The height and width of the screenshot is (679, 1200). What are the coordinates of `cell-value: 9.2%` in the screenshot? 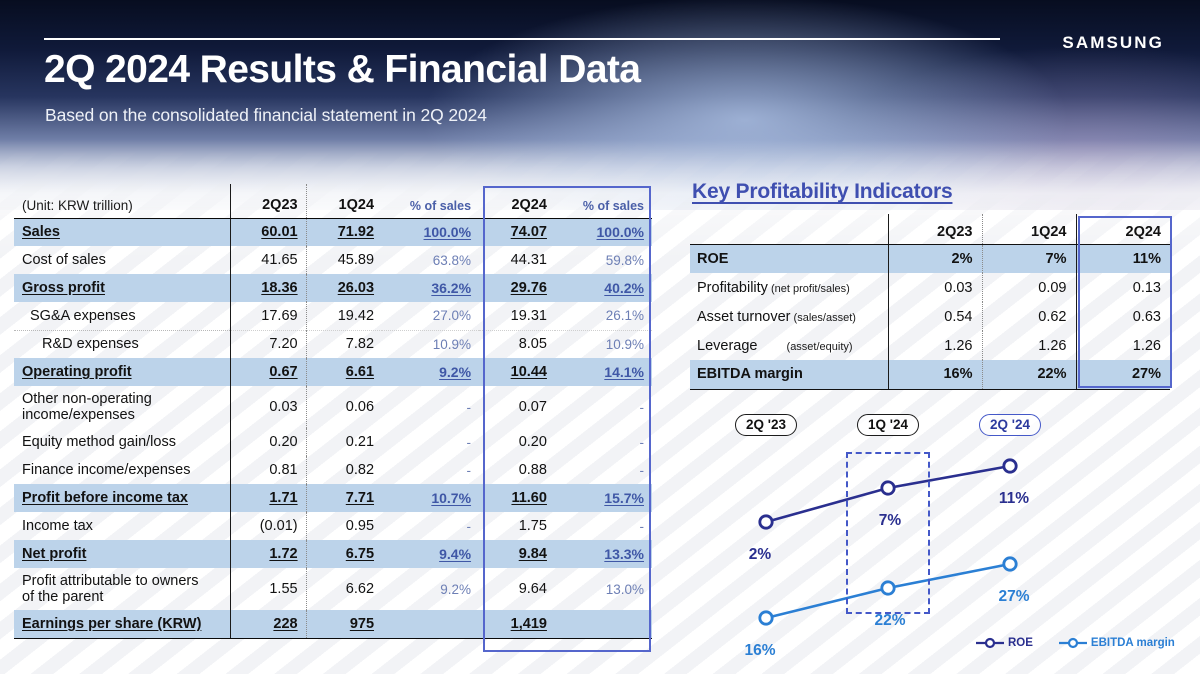 It's located at (455, 372).